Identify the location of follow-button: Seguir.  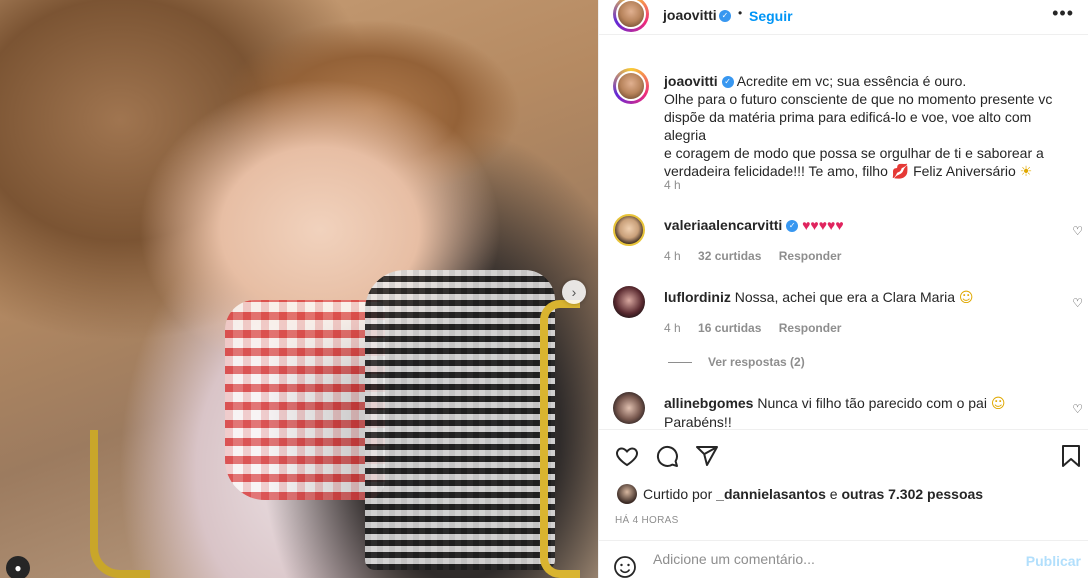
(771, 16).